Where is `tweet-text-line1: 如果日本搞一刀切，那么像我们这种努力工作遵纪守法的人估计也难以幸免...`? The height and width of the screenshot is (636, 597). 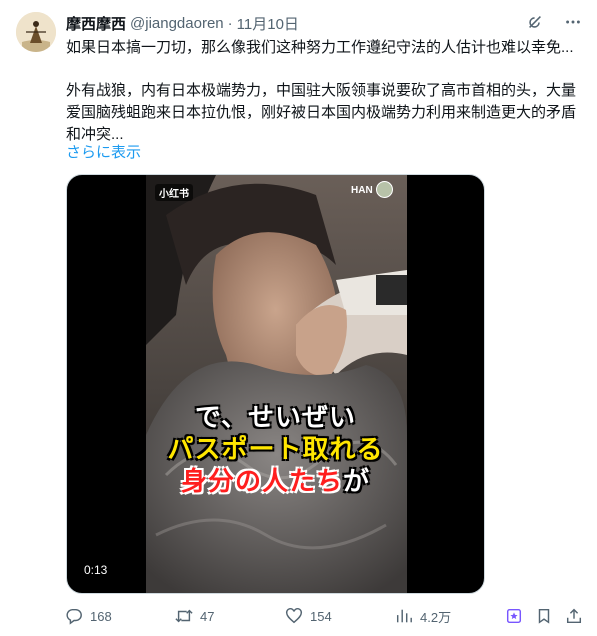
tweet-text-line1: 如果日本搞一刀切，那么像我们这种努力工作遵纪守法的人估计也难以幸免... is located at coordinates (320, 47).